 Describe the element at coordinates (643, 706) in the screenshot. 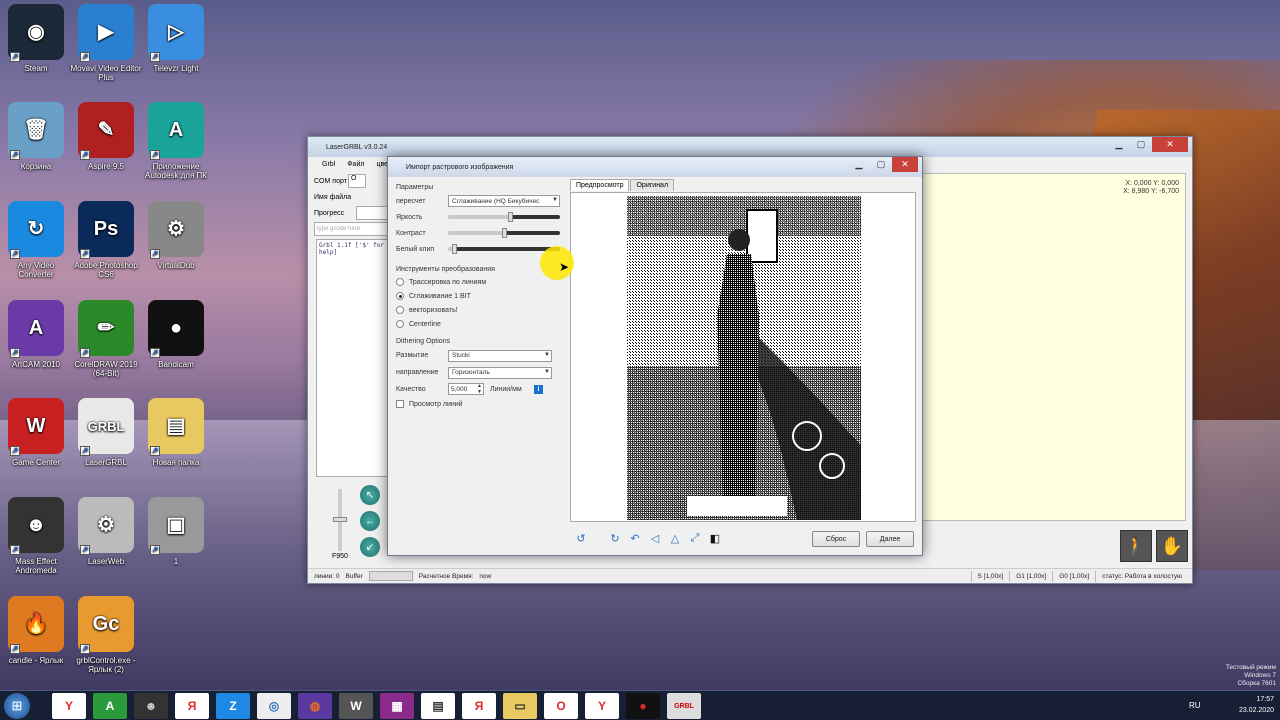

I see `bandicam-taskbar-icon: ●` at that location.